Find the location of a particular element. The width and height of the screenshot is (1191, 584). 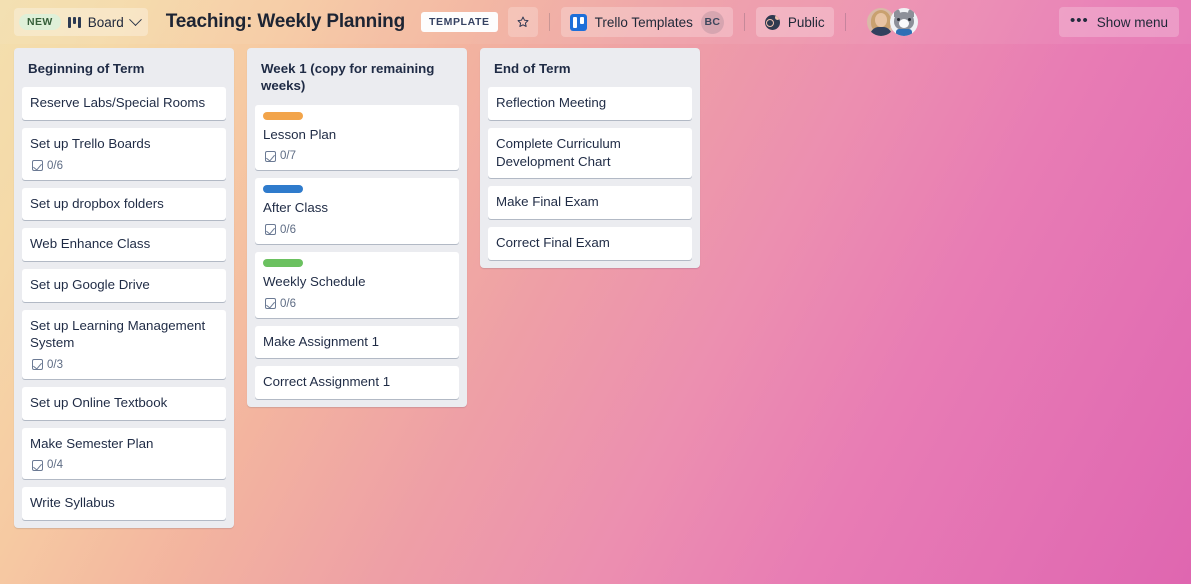

board-card: Set up dropbox folders is located at coordinates (124, 204).